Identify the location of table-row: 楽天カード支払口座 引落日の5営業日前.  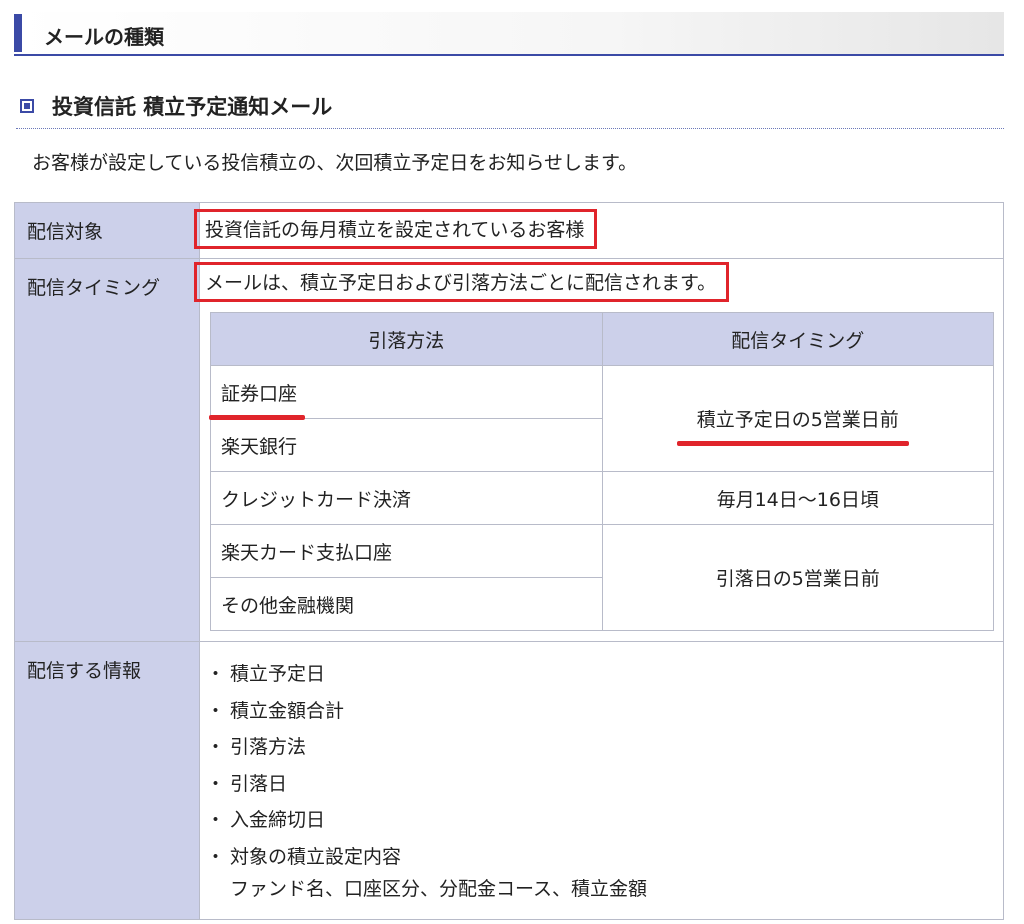
(602, 577).